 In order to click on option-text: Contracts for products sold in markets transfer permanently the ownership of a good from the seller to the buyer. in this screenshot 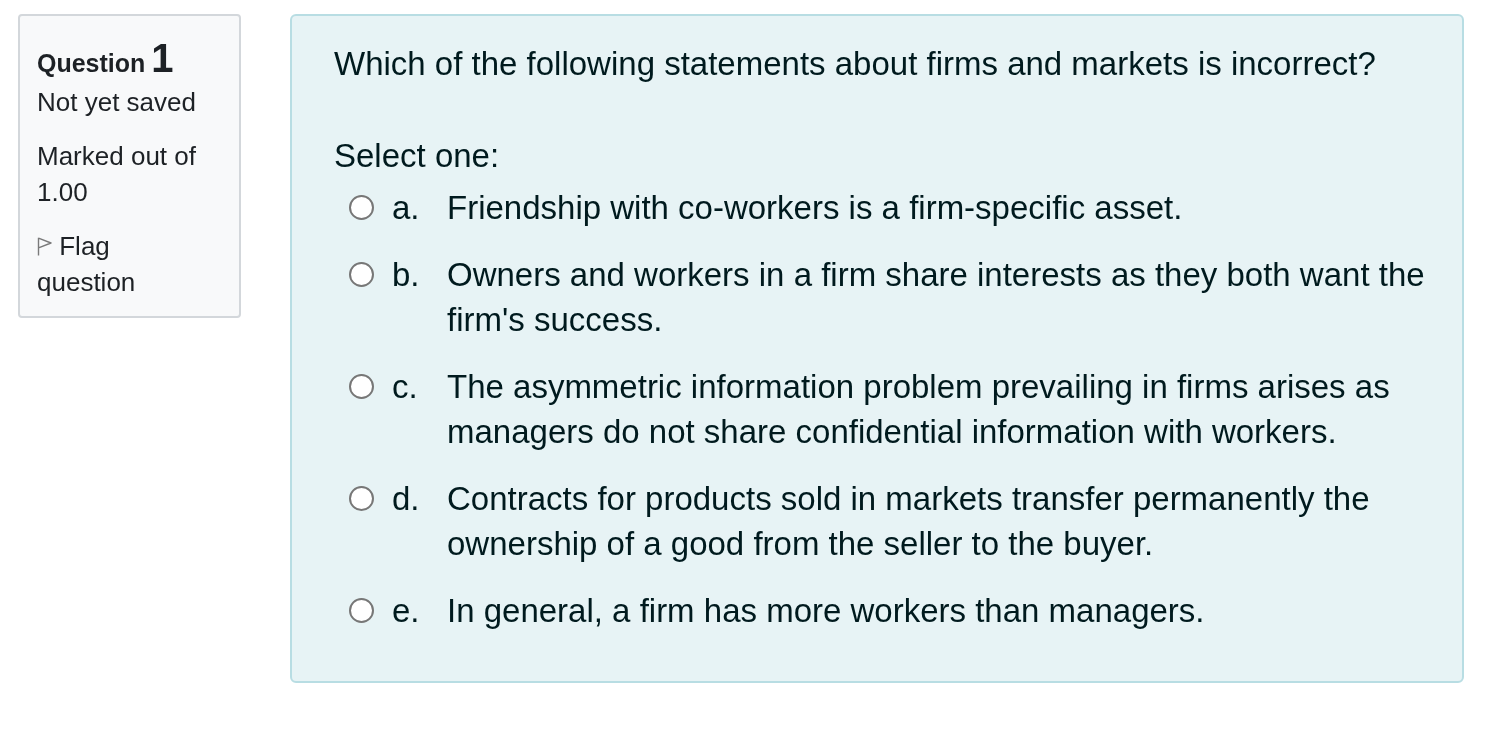, I will do `click(947, 521)`.